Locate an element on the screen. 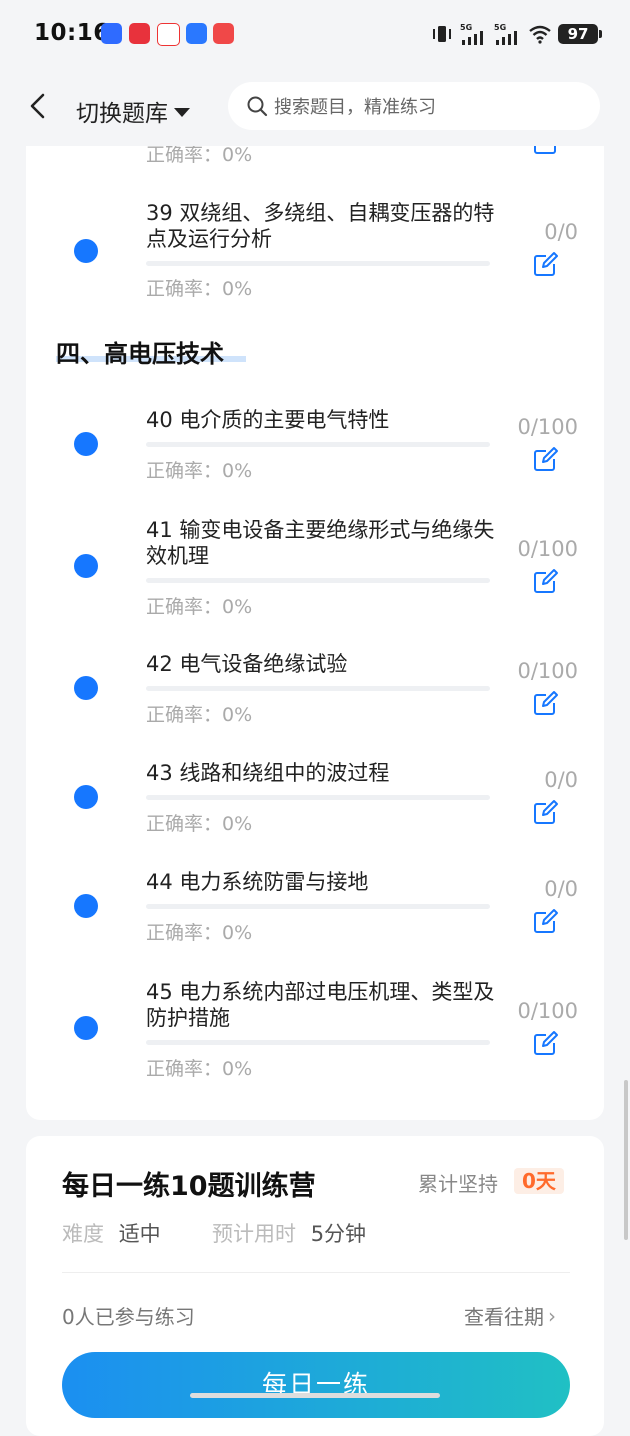 The height and width of the screenshot is (1436, 630). chapter-item-41: 41 输变电设备主要绝缘形式与绝缘失效机理 正确率：0% 0/100 is located at coordinates (315, 571).